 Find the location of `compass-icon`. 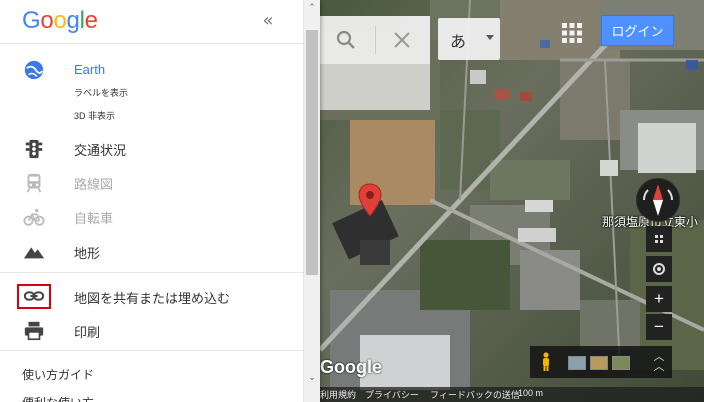

compass-icon is located at coordinates (658, 200).